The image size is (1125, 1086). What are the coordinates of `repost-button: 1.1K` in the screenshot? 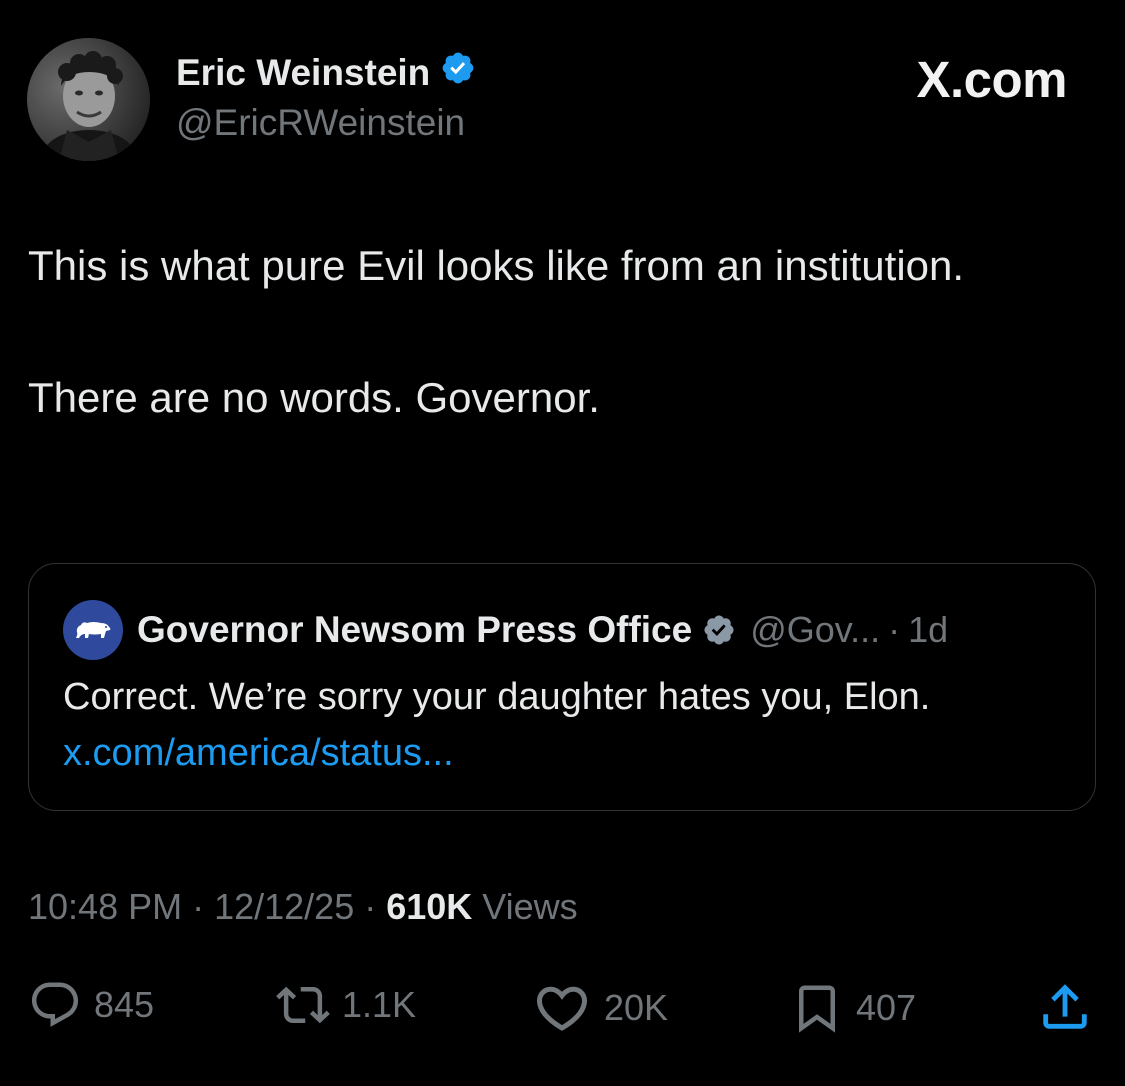 It's located at (346, 1005).